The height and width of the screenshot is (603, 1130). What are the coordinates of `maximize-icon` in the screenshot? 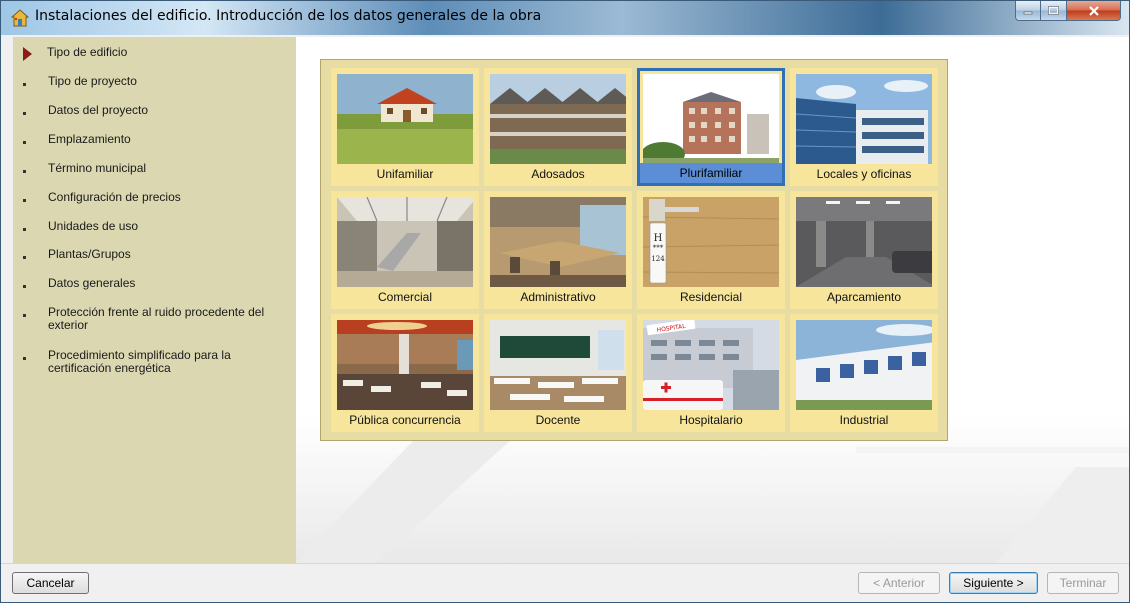 It's located at (1053, 10).